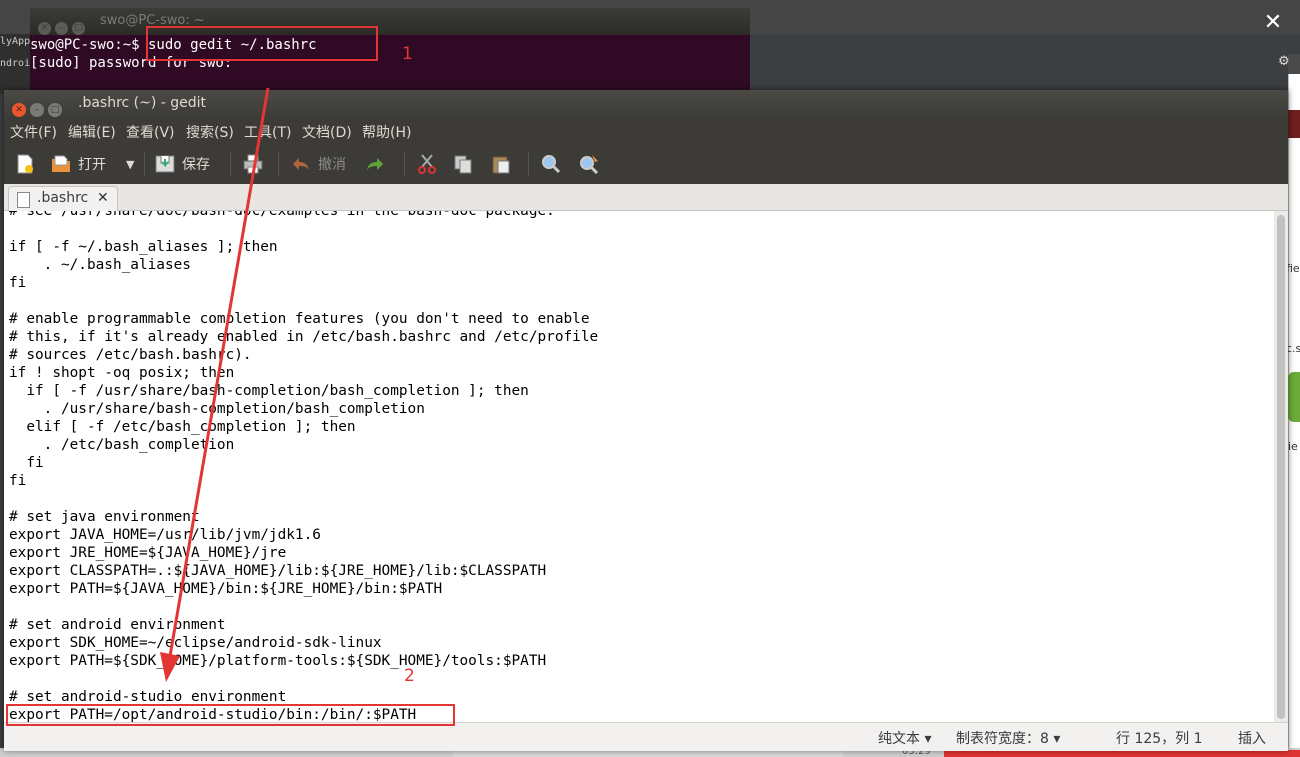 The height and width of the screenshot is (757, 1300). What do you see at coordinates (375, 164) in the screenshot?
I see `redo-icon` at bounding box center [375, 164].